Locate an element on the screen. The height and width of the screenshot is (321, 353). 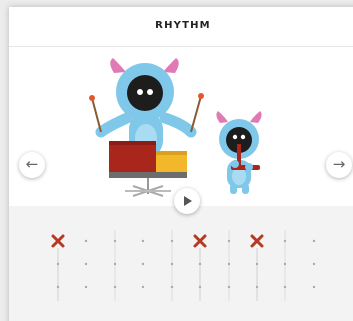
right-arm is located at coordinates (178, 125).